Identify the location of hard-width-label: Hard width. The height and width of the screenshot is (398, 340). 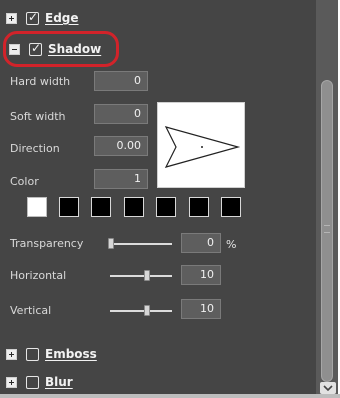
(40, 81).